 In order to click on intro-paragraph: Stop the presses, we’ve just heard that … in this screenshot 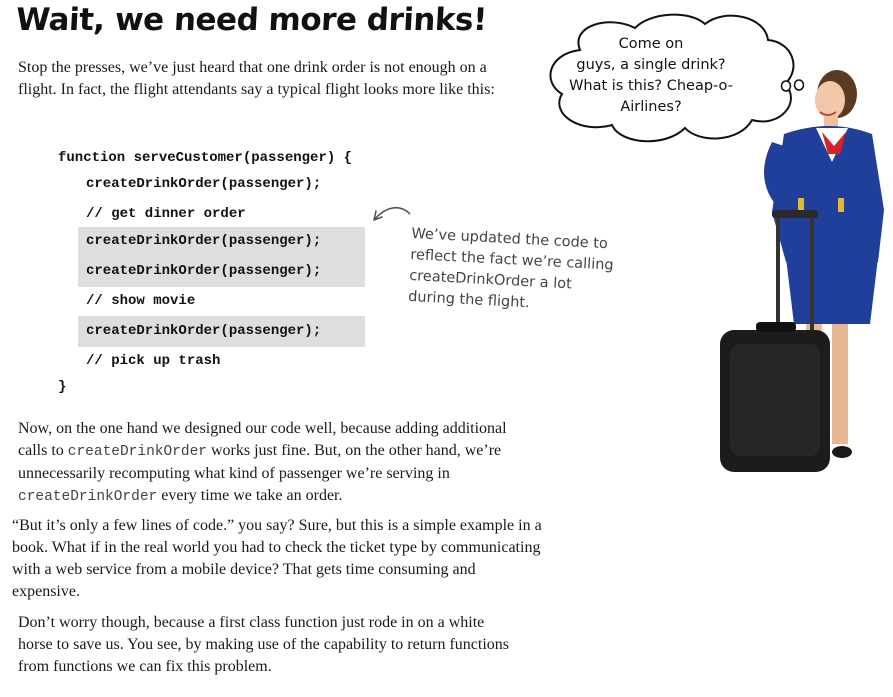, I will do `click(256, 78)`.